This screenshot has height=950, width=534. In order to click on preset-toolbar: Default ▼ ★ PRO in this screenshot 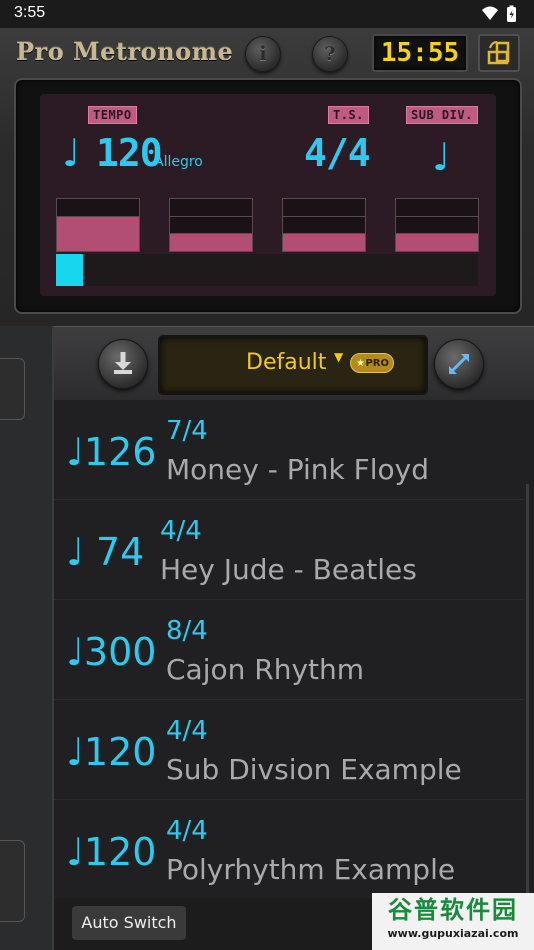, I will do `click(294, 363)`.